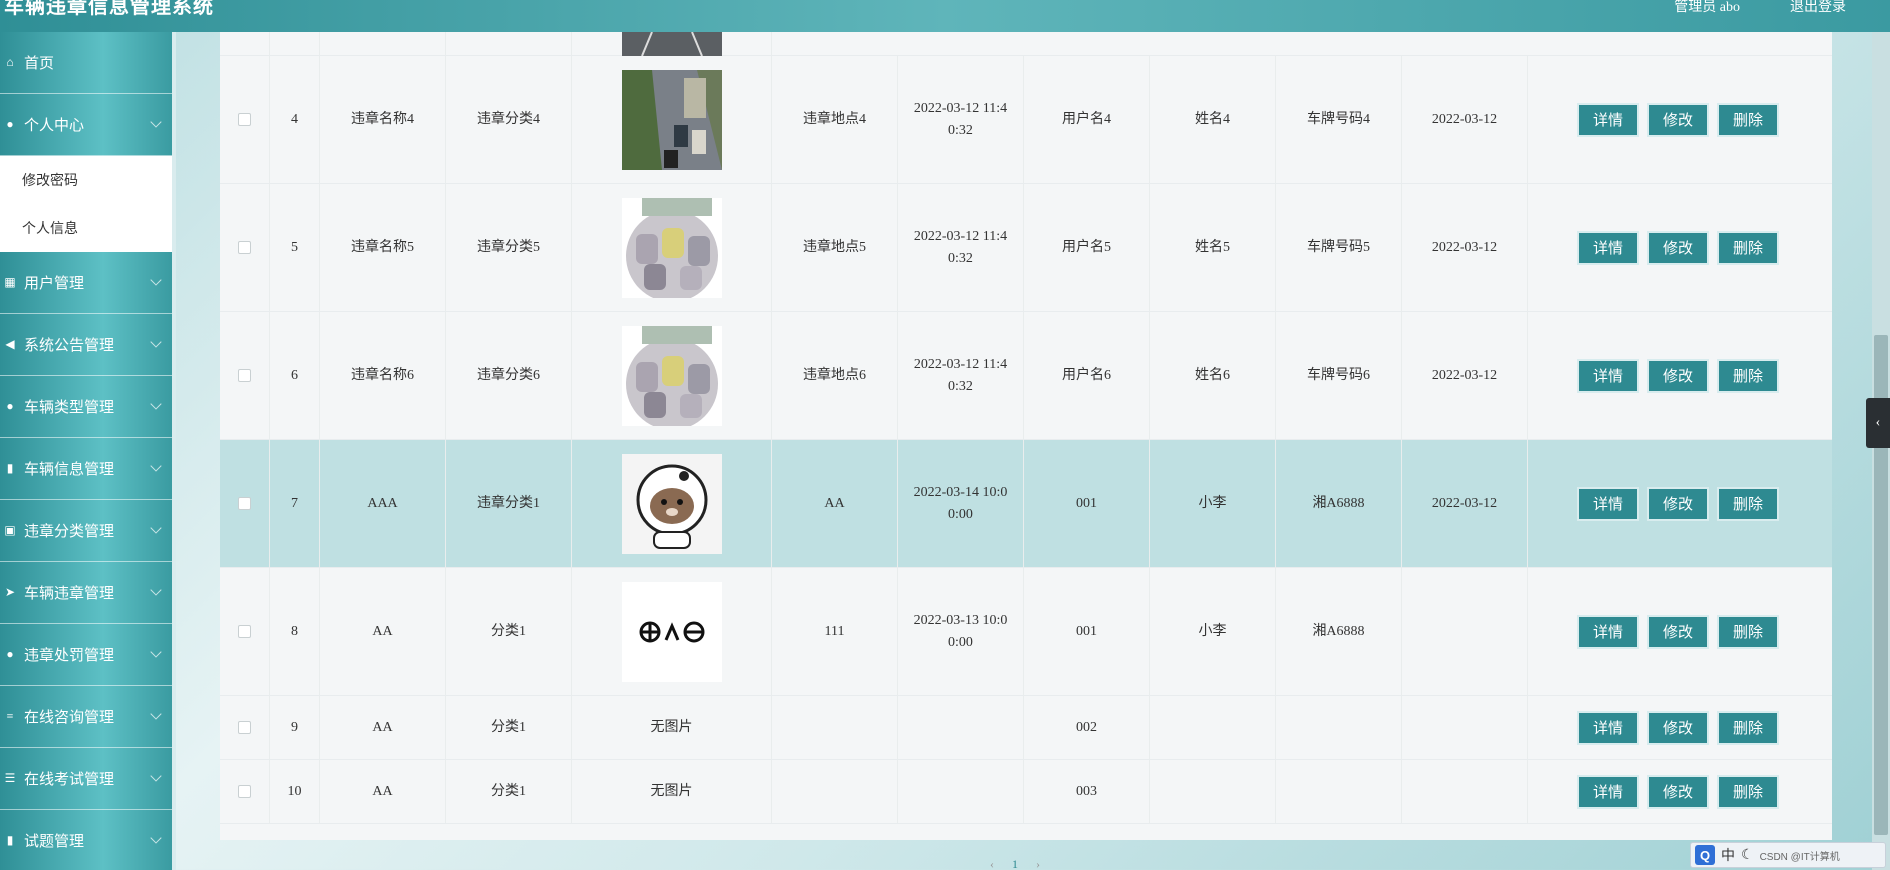 This screenshot has width=1890, height=870. What do you see at coordinates (1339, 119) in the screenshot?
I see `plate-number: 车牌号码4` at bounding box center [1339, 119].